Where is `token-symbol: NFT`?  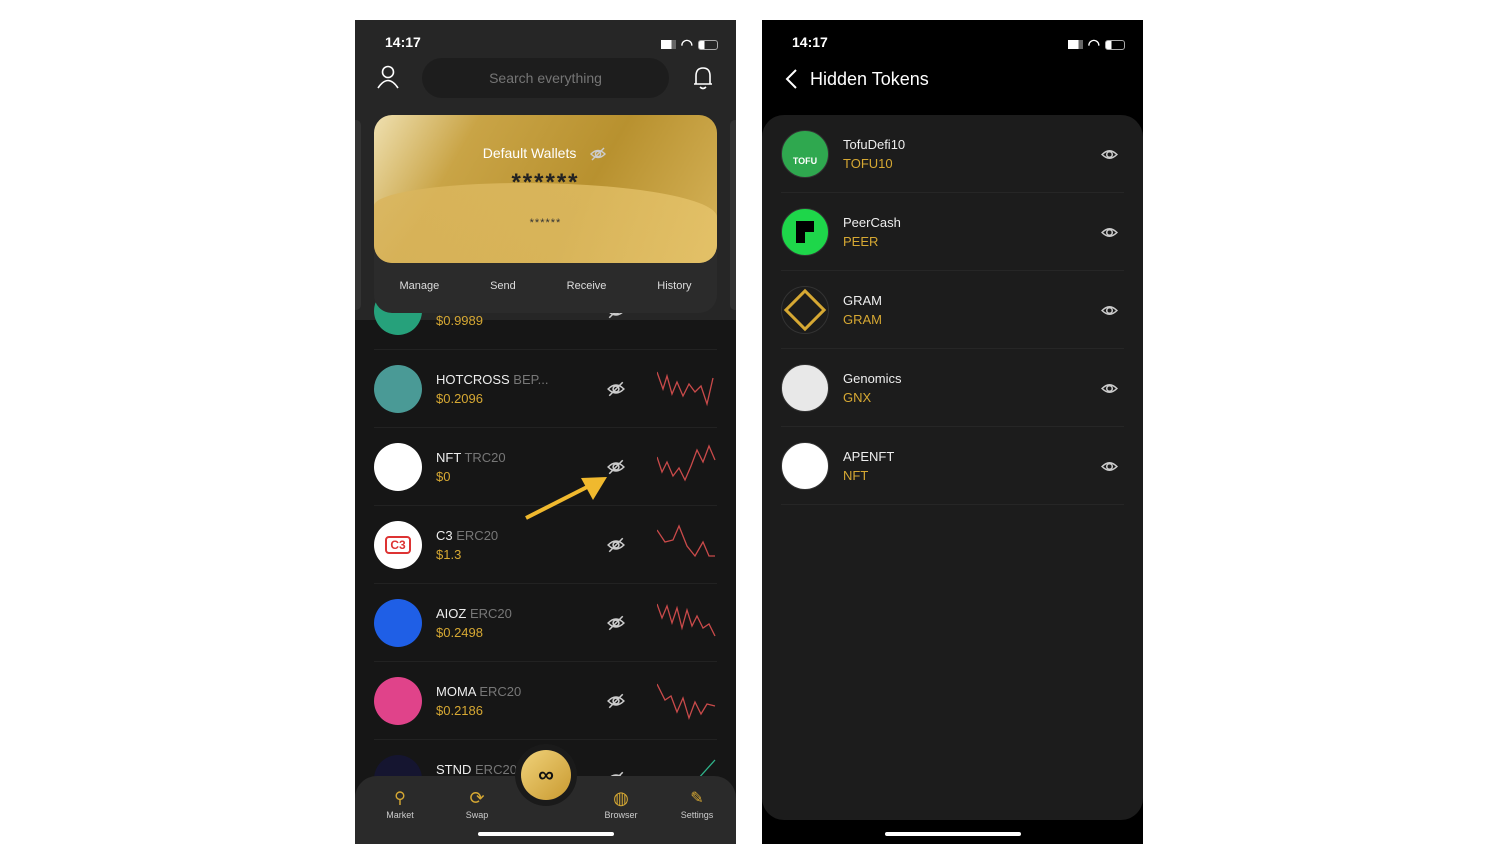
token-symbol: NFT is located at coordinates (856, 475).